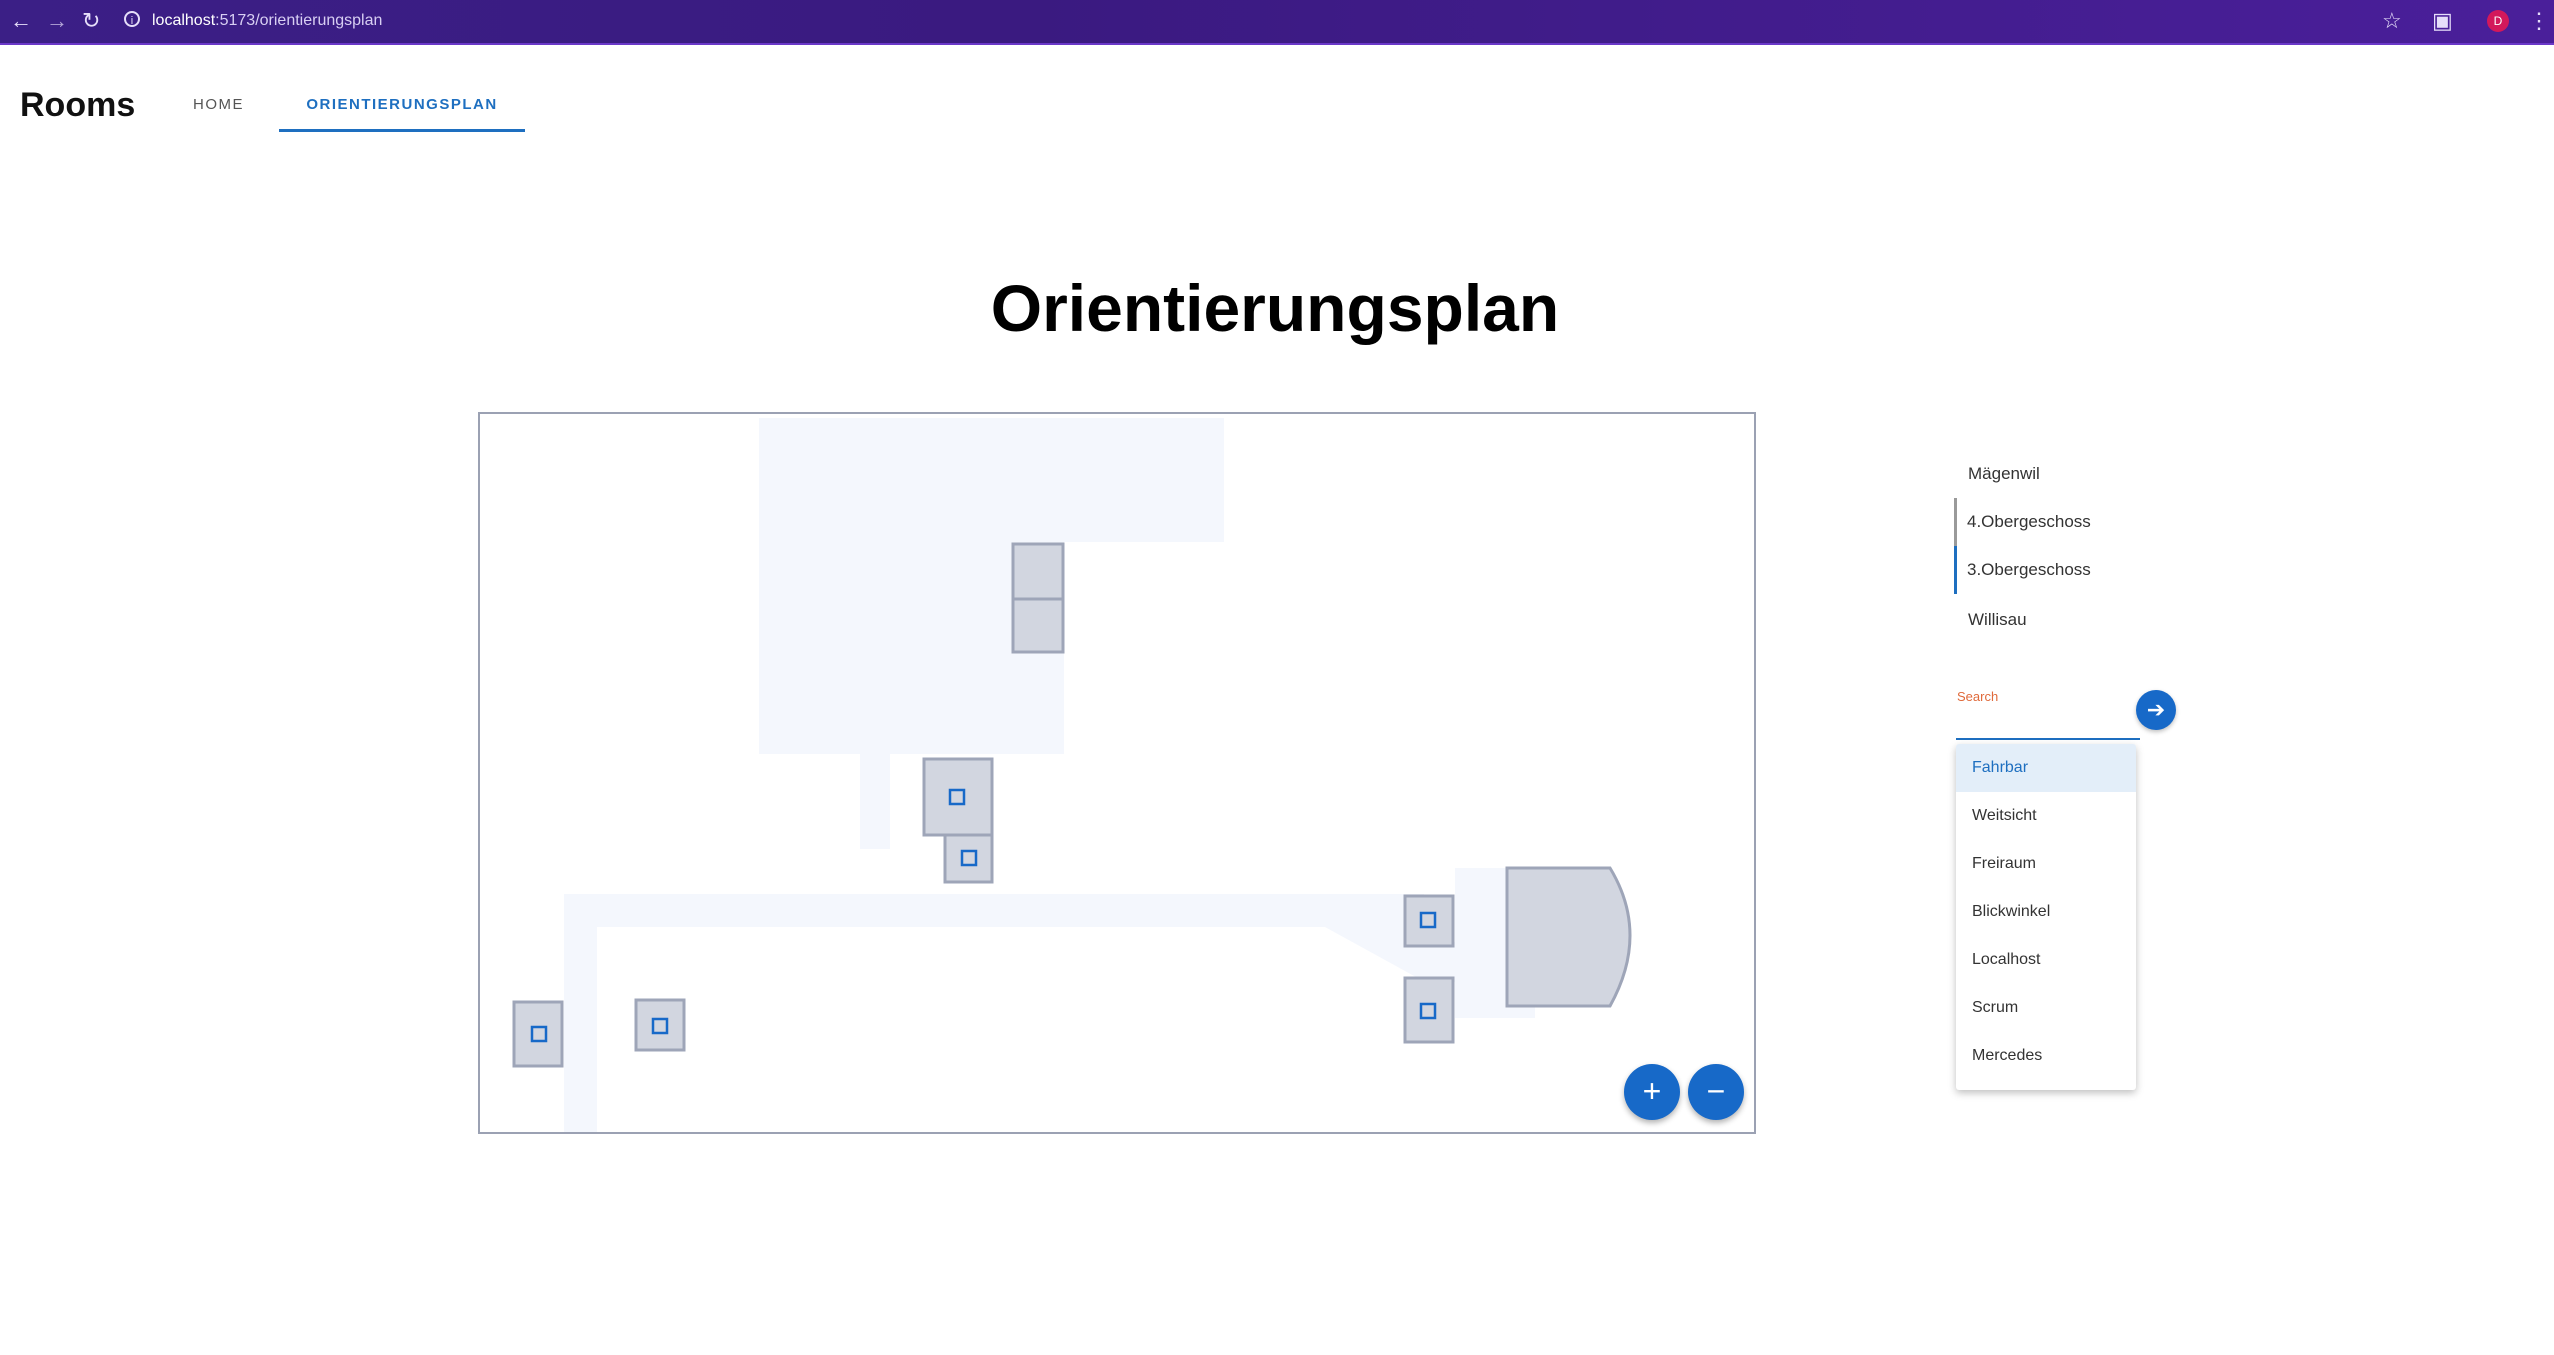 This screenshot has height=1355, width=2554. Describe the element at coordinates (132, 19) in the screenshot. I see `site-info-icon: i` at that location.